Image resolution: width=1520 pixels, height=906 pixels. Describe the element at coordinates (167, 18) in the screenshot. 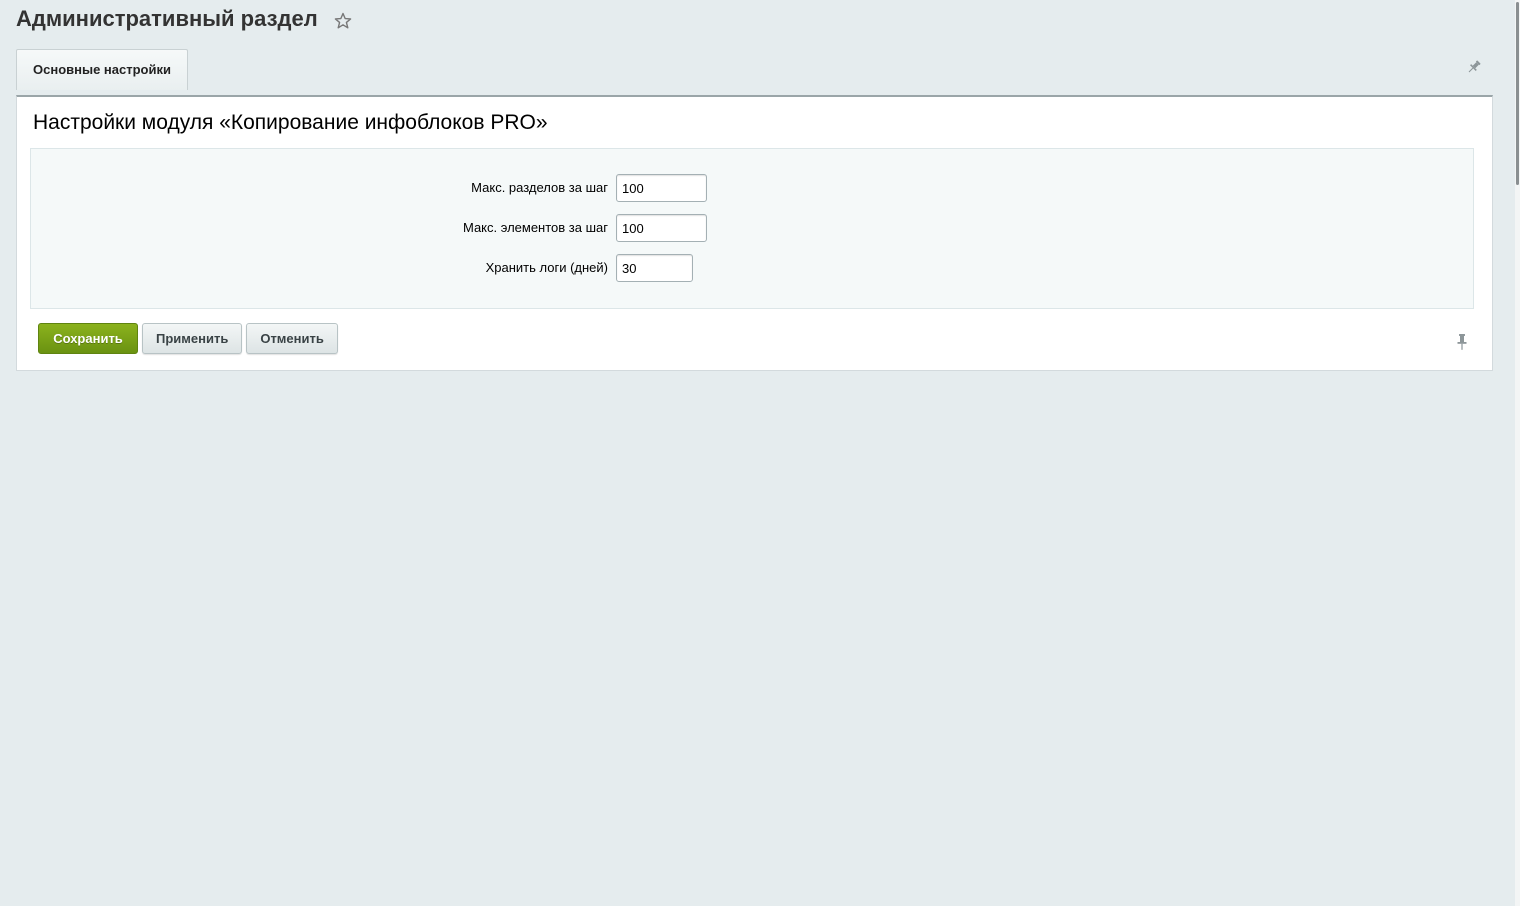

I see `page-title: Административный раздел` at that location.